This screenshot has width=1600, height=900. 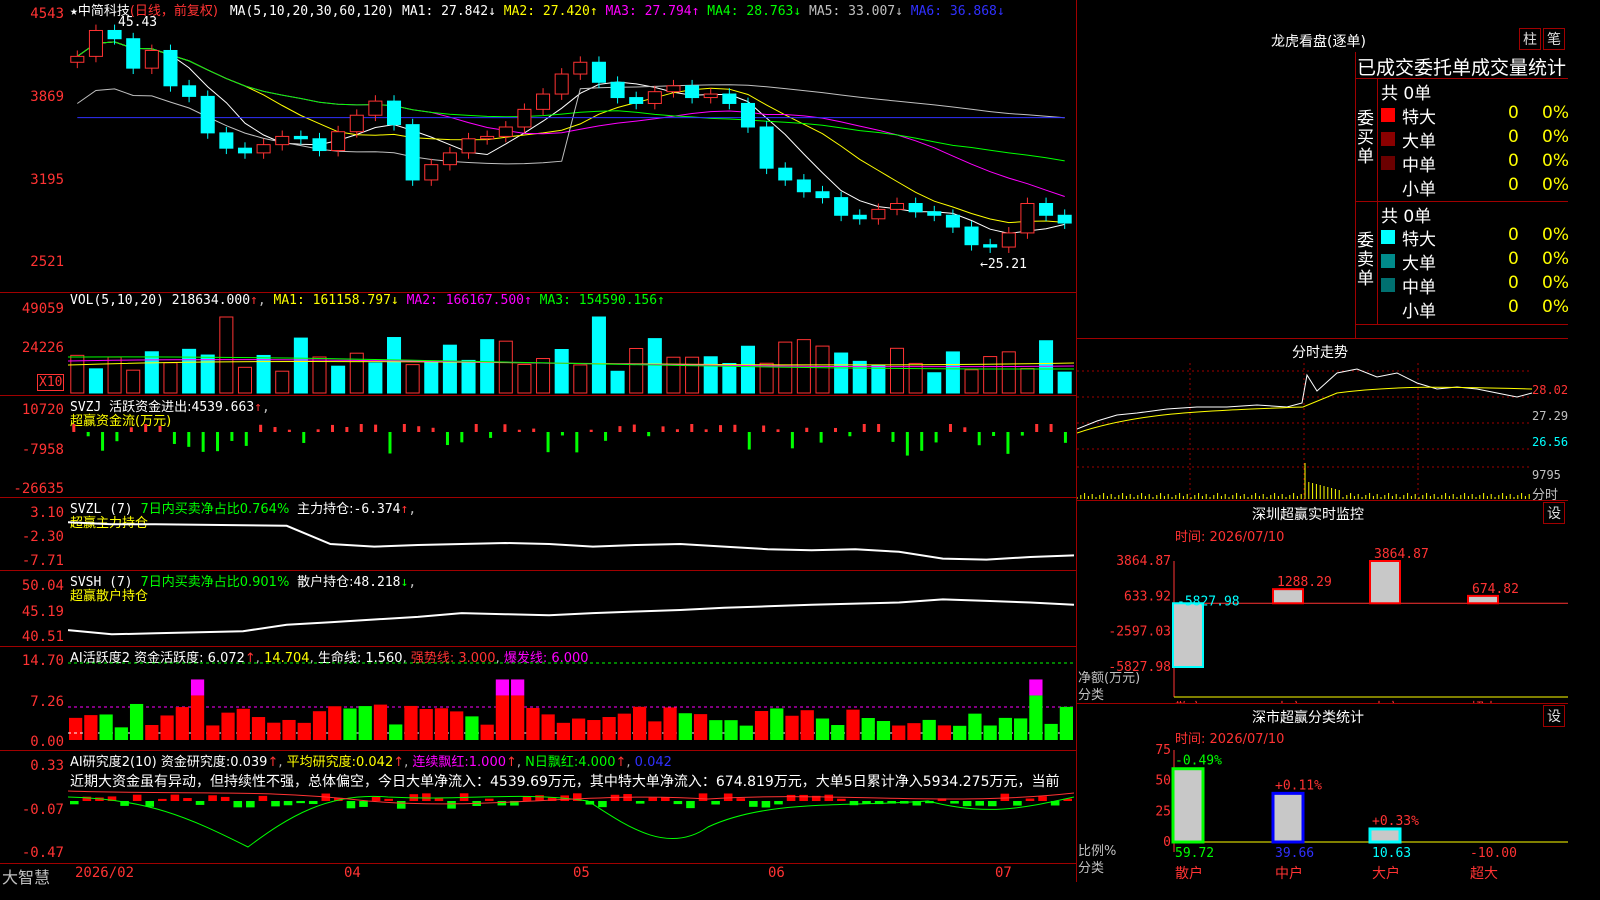 What do you see at coordinates (1419, 240) in the screenshot?
I see `sell-name-0: 特大` at bounding box center [1419, 240].